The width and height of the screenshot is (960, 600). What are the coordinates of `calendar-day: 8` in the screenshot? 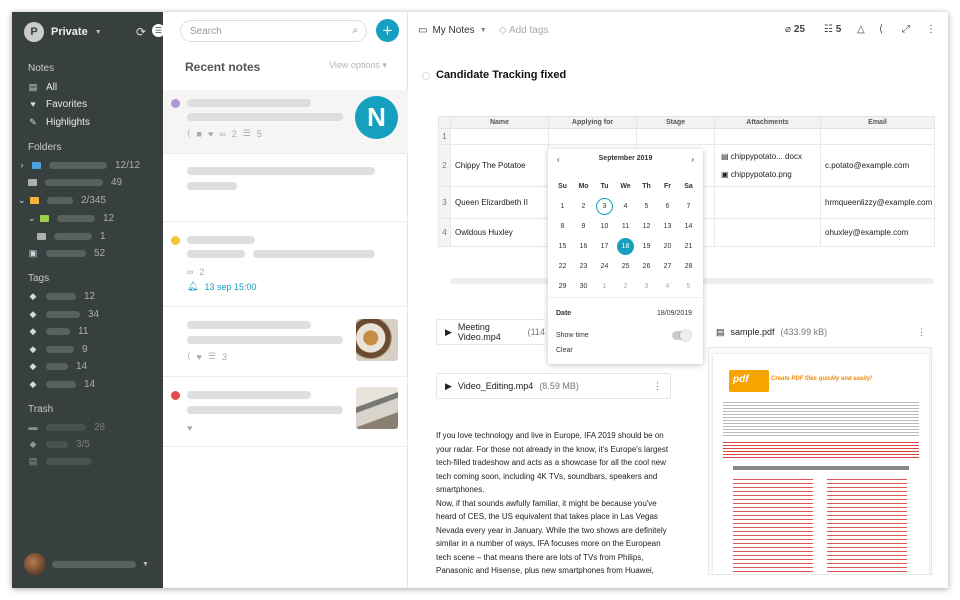 It's located at (562, 226).